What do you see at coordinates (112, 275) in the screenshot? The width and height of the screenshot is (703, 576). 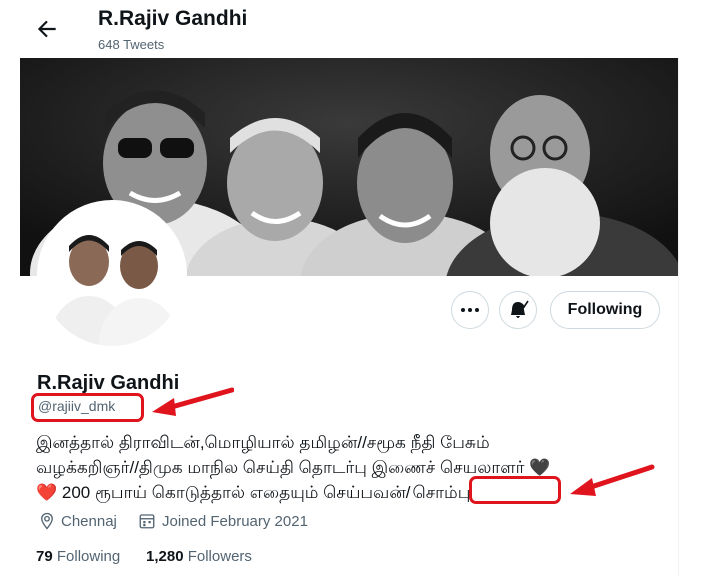 I see `profile-avatar` at bounding box center [112, 275].